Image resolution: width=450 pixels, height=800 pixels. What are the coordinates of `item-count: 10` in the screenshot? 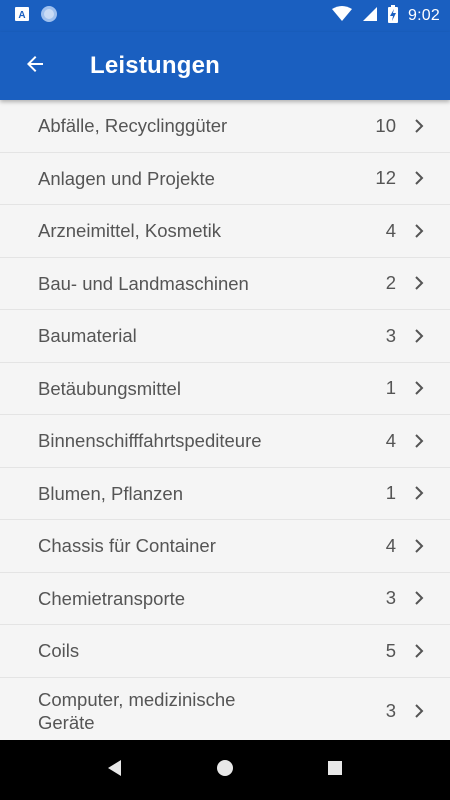 It's located at (385, 125).